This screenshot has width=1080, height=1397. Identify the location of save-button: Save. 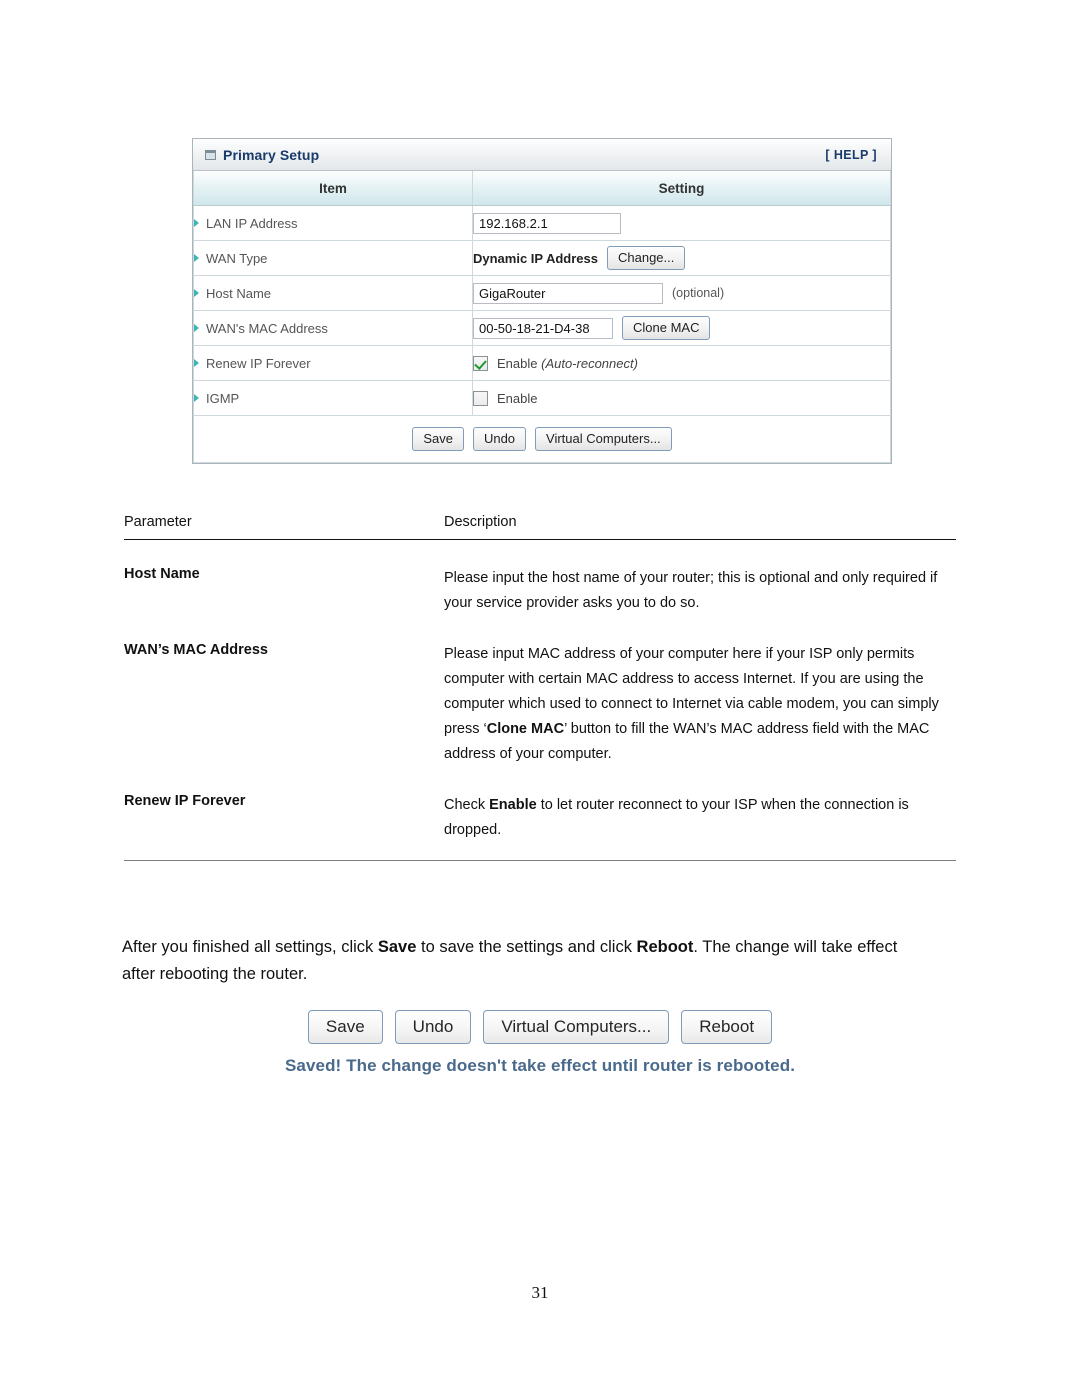
(345, 1027).